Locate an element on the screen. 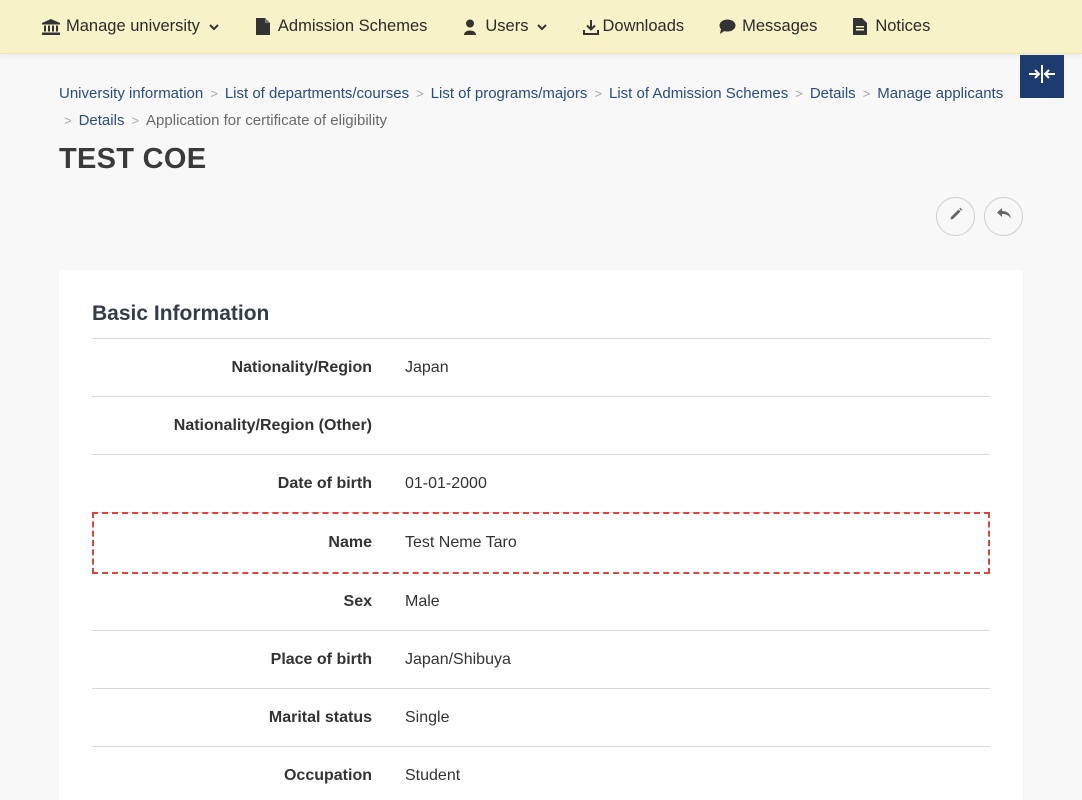 This screenshot has height=800, width=1082. nav-messages: Messages is located at coordinates (767, 26).